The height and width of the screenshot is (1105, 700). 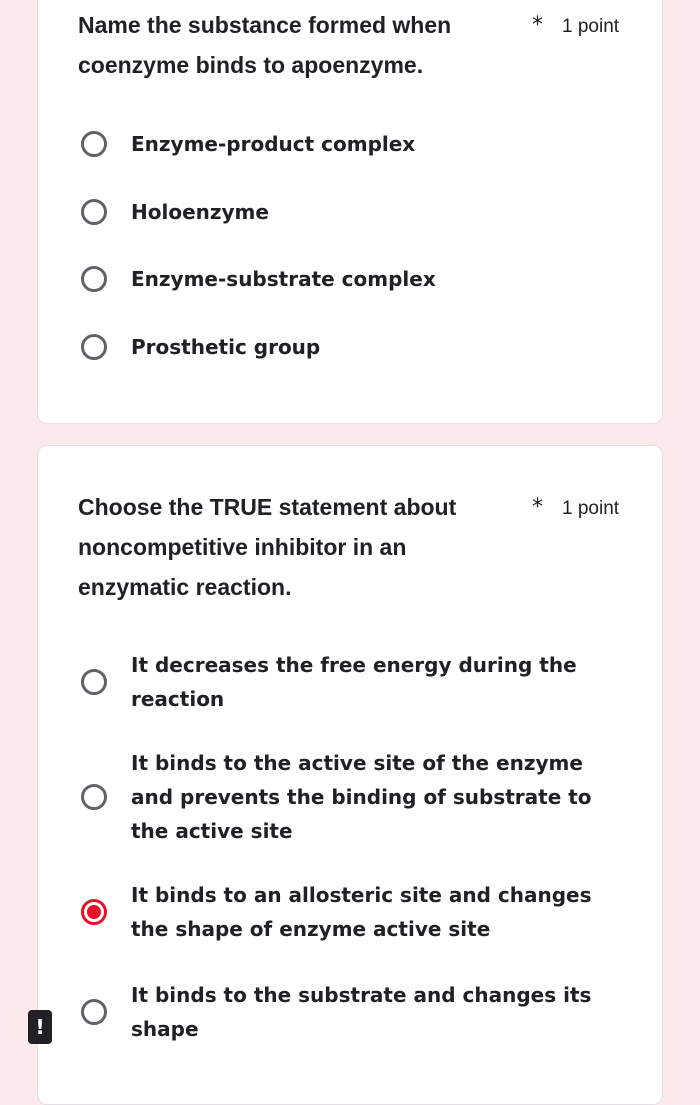 What do you see at coordinates (283, 279) in the screenshot?
I see `option-label: Enzyme-substrate complex` at bounding box center [283, 279].